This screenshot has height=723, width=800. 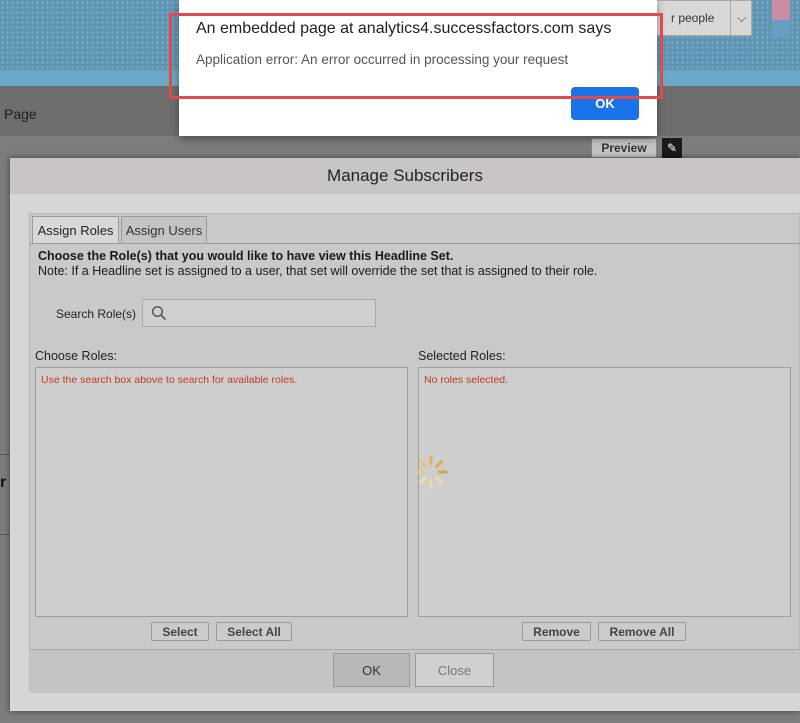 What do you see at coordinates (20, 114) in the screenshot?
I see `page-label: Page` at bounding box center [20, 114].